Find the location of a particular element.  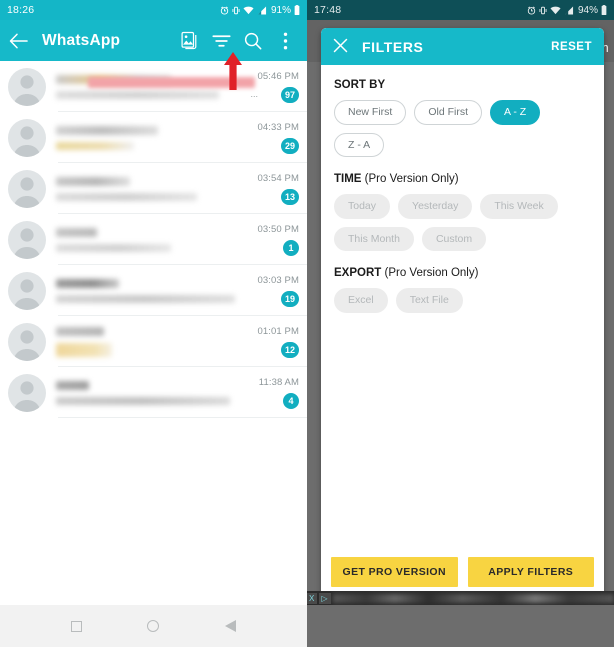

battery-percent-label: 91% is located at coordinates (280, 10).